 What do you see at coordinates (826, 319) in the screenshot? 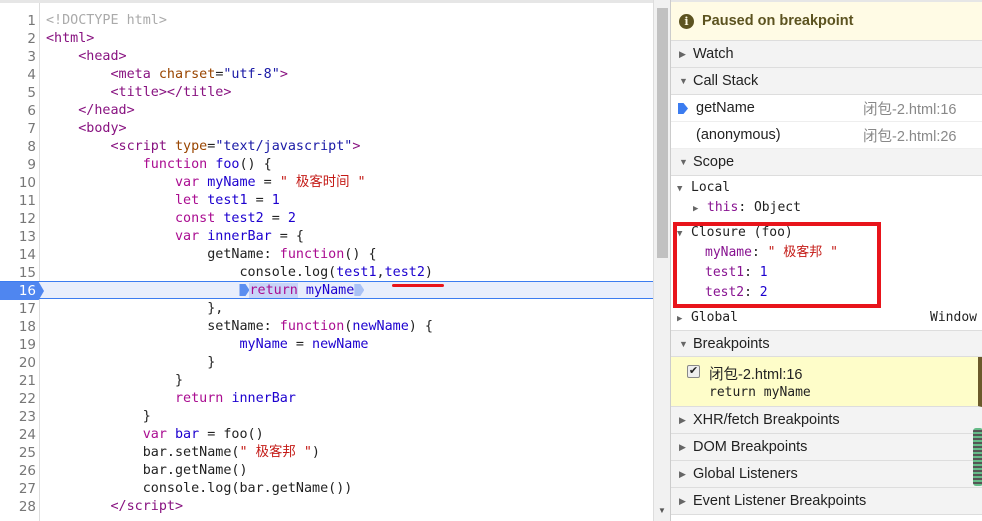
I see `scope-global: ▶ Global Window` at bounding box center [826, 319].